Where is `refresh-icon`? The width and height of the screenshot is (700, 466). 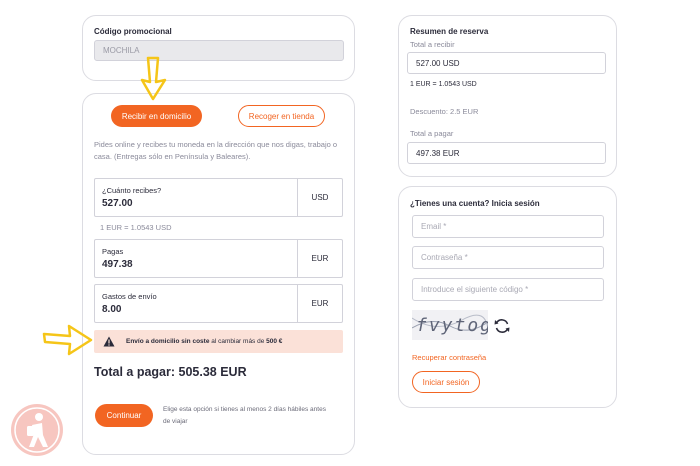
refresh-icon is located at coordinates (502, 326).